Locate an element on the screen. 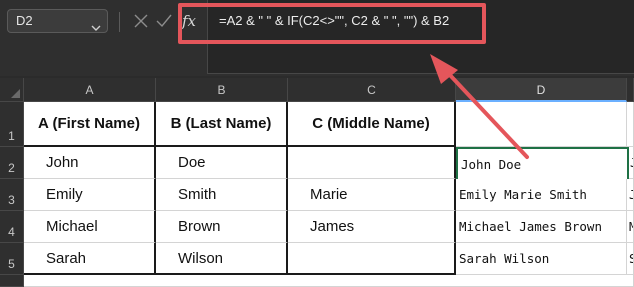  cell-middle-name: Marie is located at coordinates (372, 195).